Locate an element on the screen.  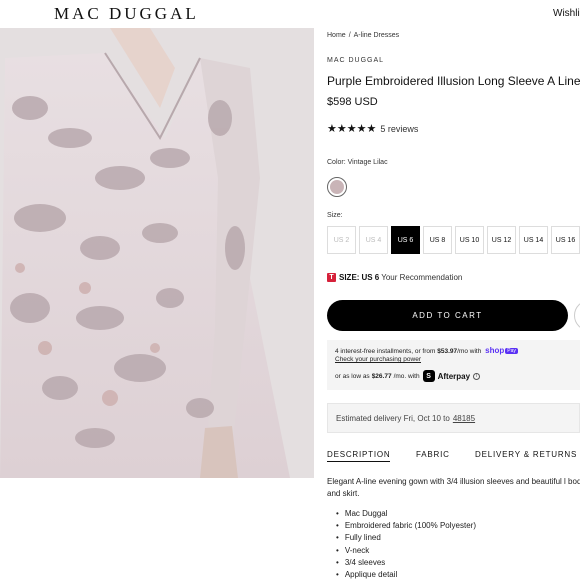
tab-description: DESCRIPTION is located at coordinates (359, 456).